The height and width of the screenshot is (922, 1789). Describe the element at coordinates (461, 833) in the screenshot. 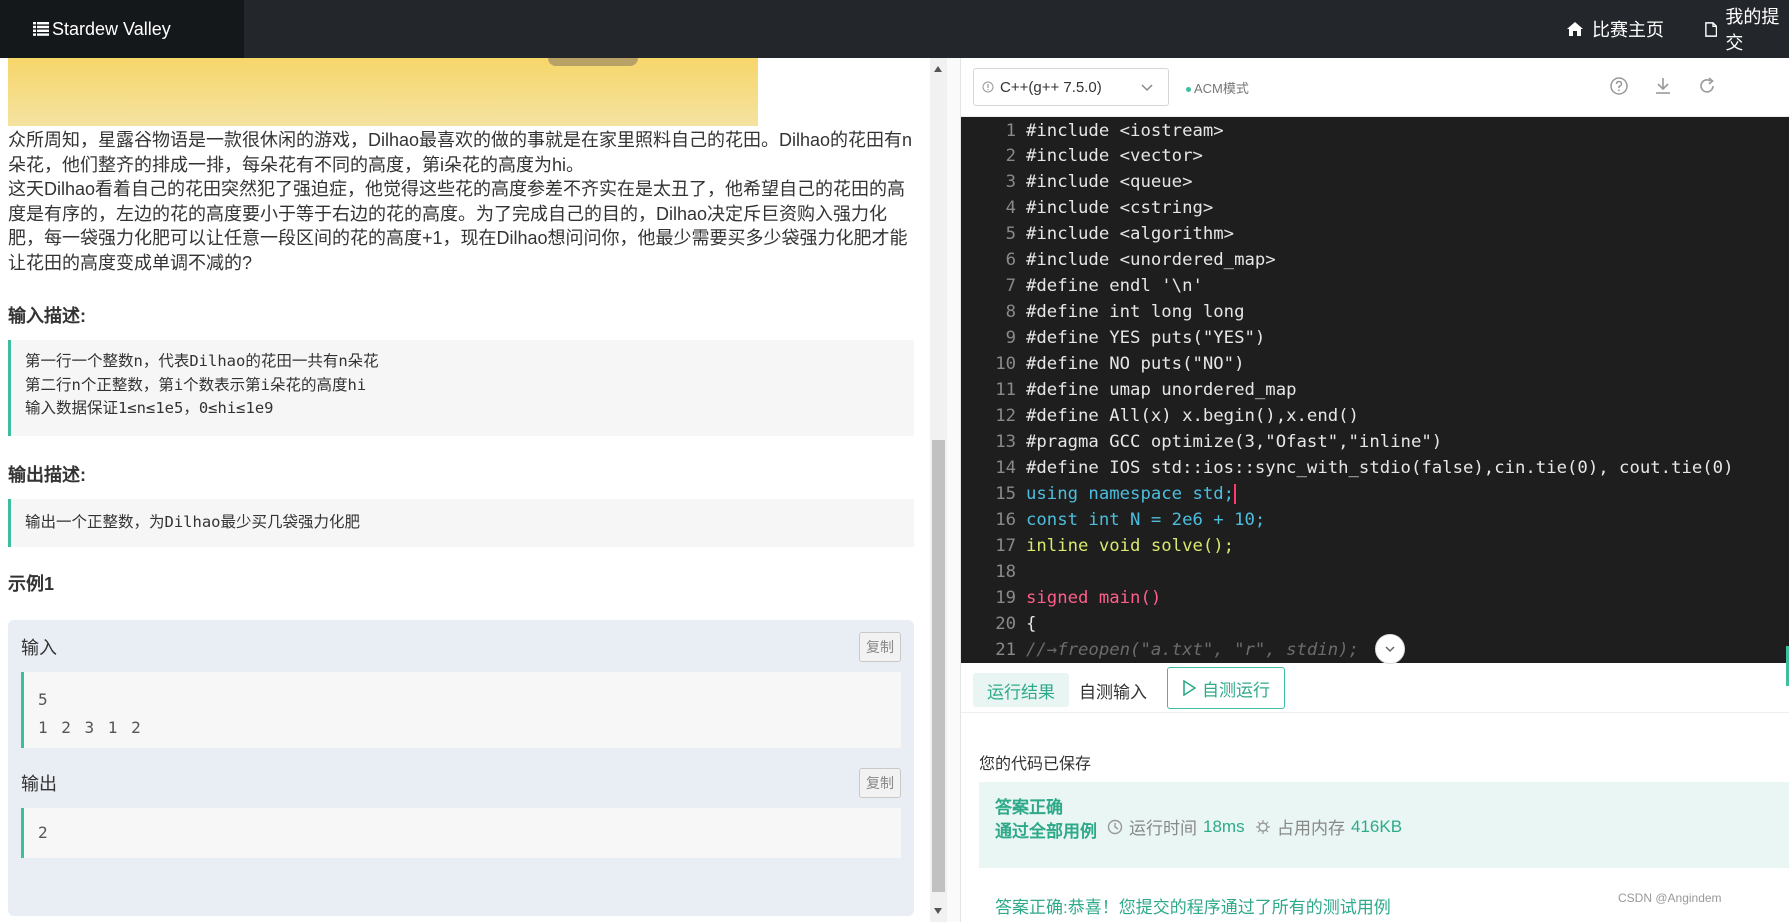

I see `example-output-box: 2` at that location.